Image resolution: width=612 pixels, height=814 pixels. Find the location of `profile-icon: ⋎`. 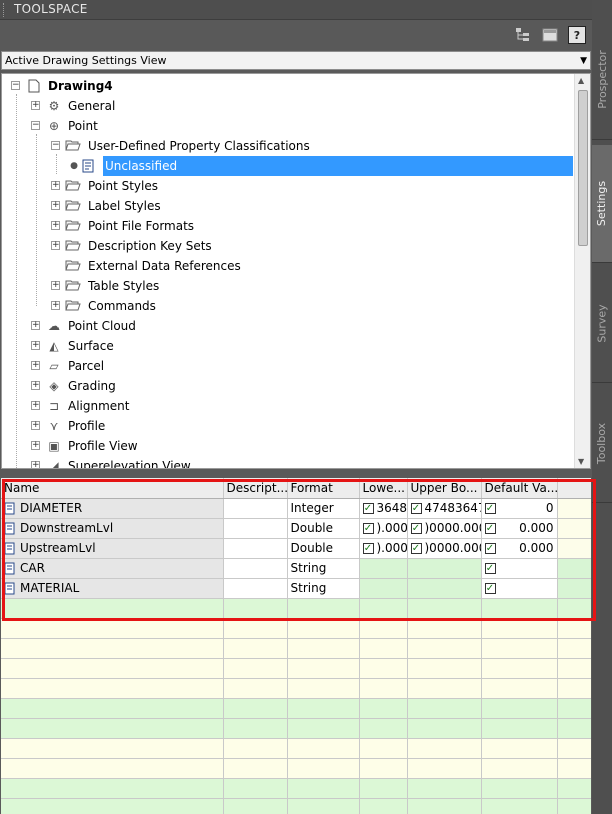

profile-icon: ⋎ is located at coordinates (54, 426).